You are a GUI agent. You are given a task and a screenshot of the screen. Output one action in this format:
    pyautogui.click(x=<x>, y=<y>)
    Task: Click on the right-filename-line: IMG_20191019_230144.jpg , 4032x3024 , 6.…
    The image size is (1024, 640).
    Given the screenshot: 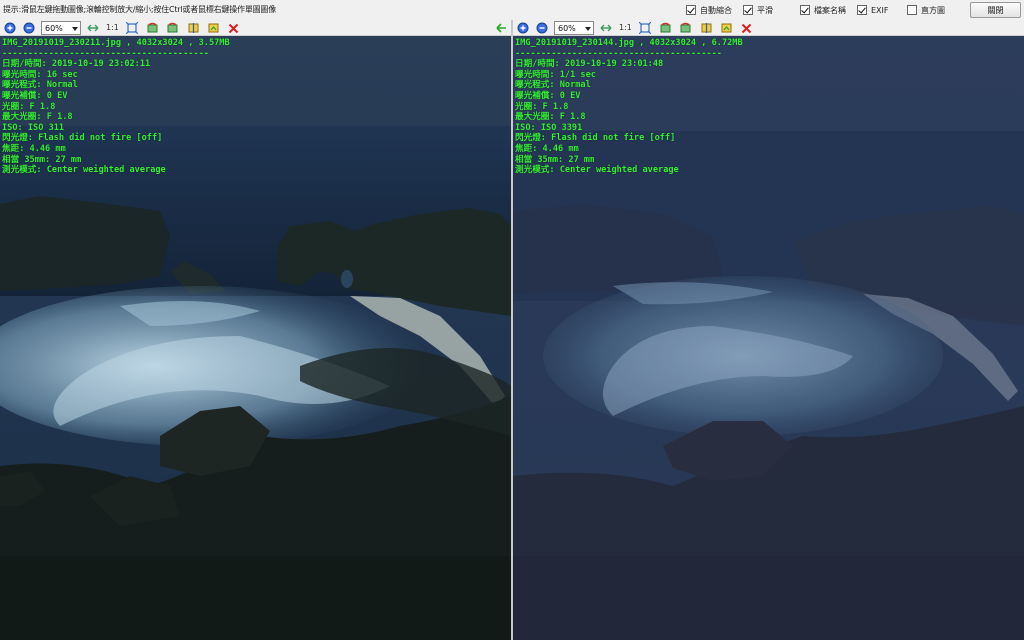 What is the action you would take?
    pyautogui.click(x=629, y=43)
    